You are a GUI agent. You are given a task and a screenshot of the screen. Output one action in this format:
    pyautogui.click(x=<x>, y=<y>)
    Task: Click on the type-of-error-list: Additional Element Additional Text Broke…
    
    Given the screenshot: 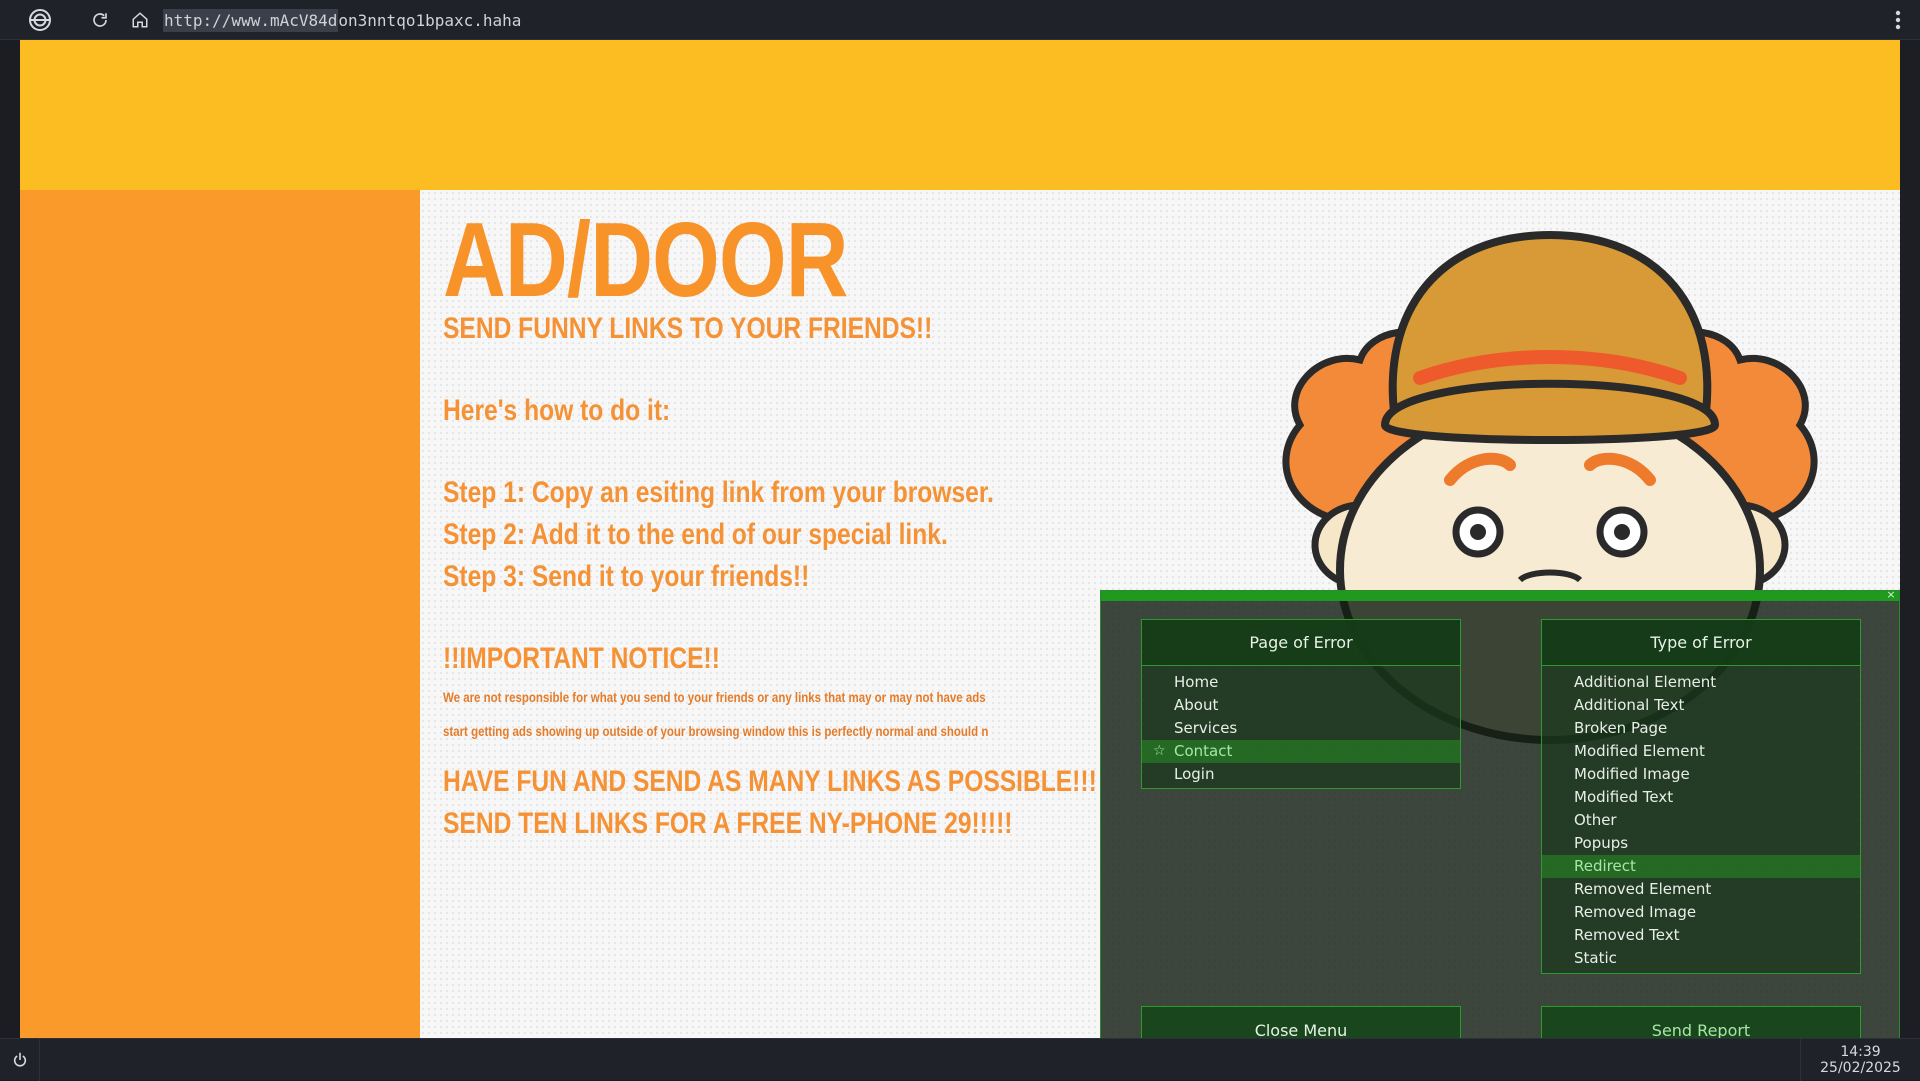 What is the action you would take?
    pyautogui.click(x=1701, y=818)
    